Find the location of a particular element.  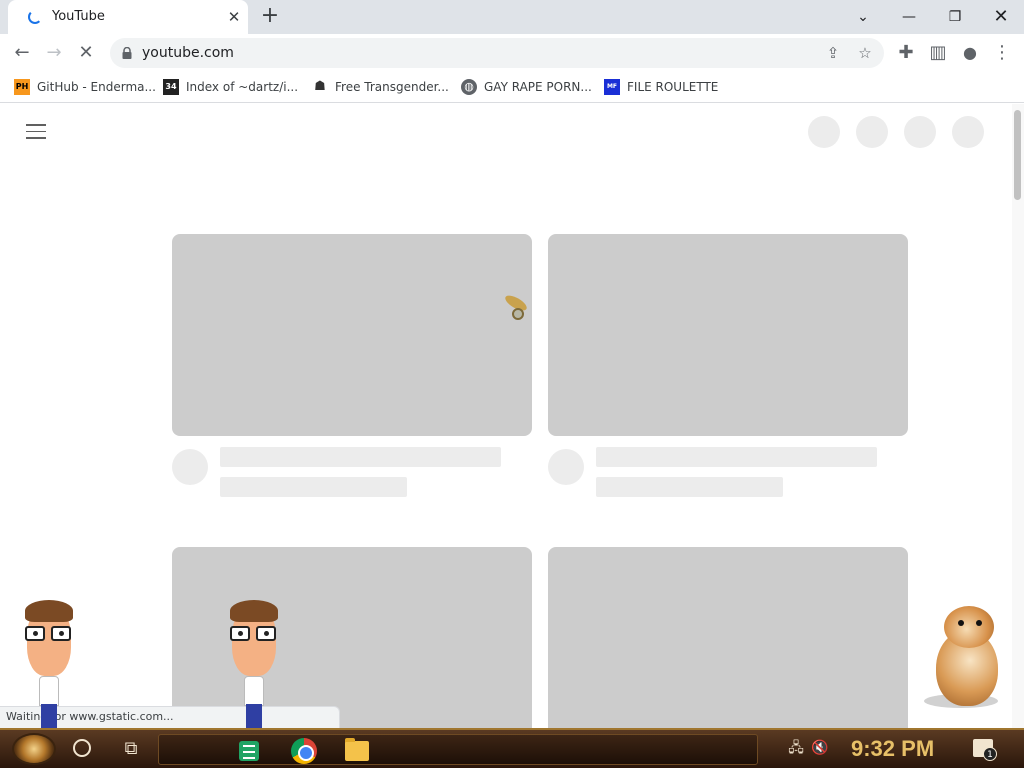

taskbar-clock: 9:32 PM is located at coordinates (892, 749).